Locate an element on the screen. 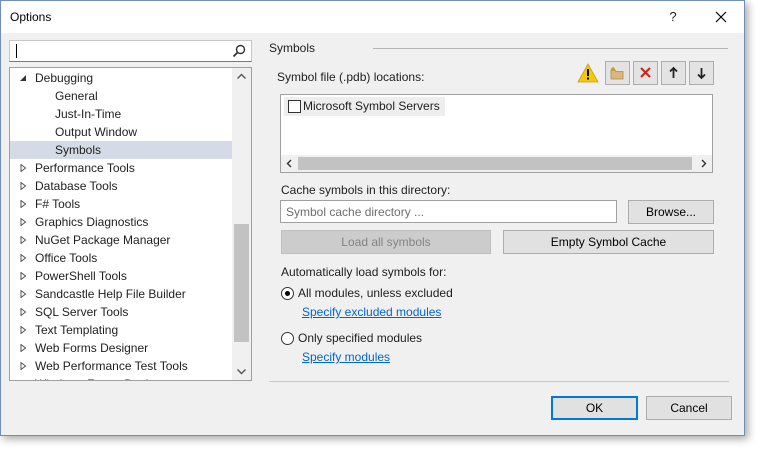 This screenshot has height=450, width=759. radio-all-modules-label: All modules, unless excluded is located at coordinates (375, 293).